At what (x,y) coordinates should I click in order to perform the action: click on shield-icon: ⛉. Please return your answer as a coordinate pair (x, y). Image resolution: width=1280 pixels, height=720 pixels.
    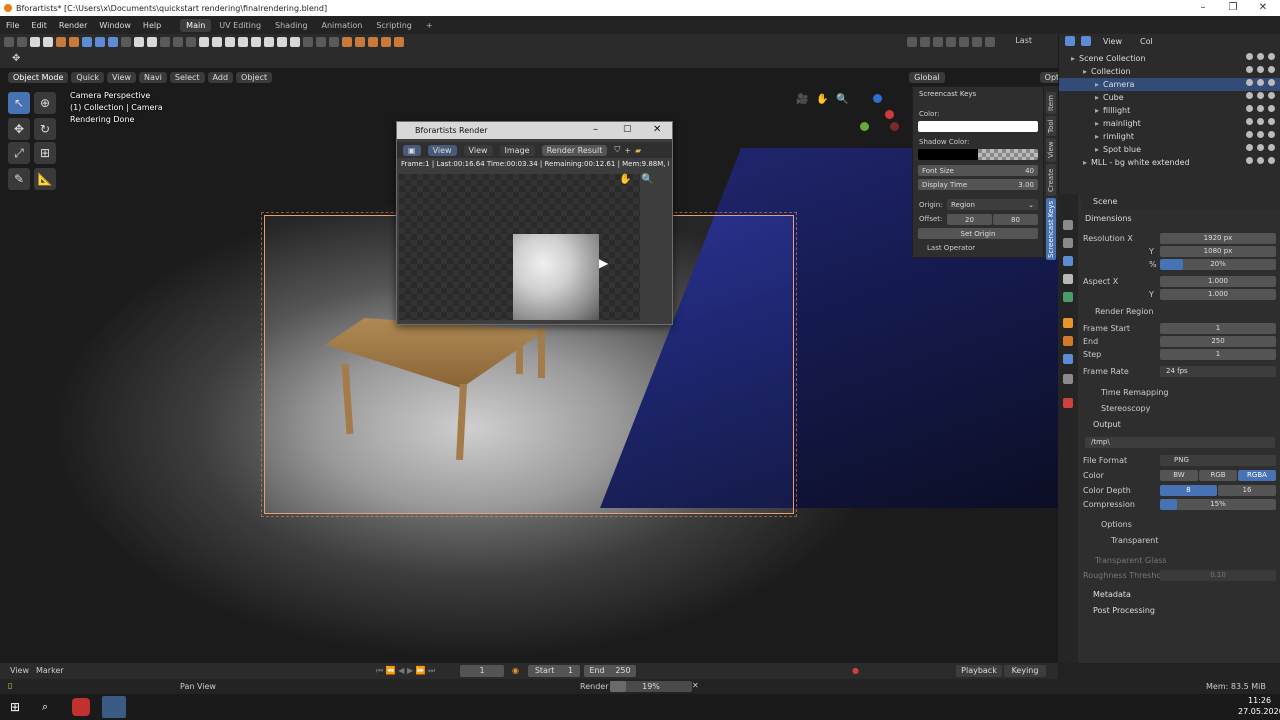
    Looking at the image, I should click on (617, 150).